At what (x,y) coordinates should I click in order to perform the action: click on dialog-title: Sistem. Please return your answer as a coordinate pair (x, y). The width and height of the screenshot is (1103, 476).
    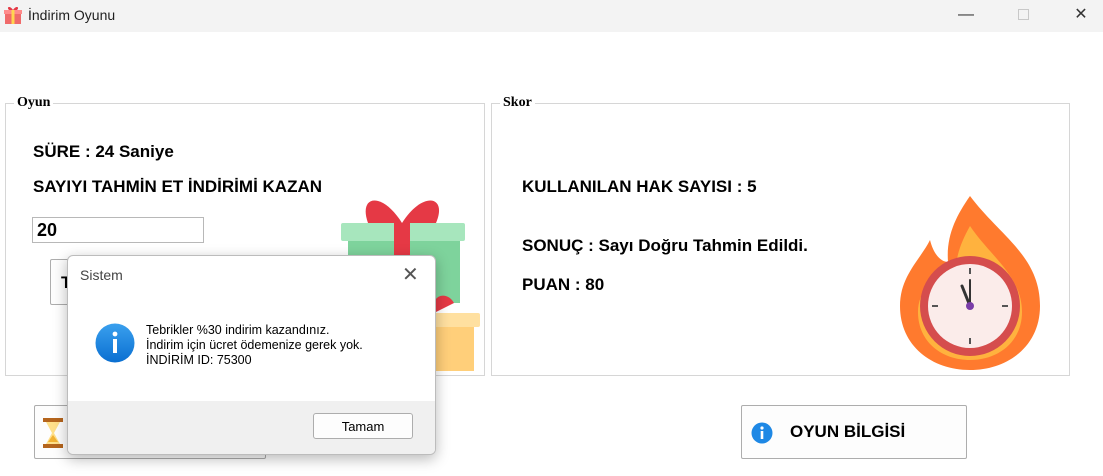
    Looking at the image, I should click on (101, 275).